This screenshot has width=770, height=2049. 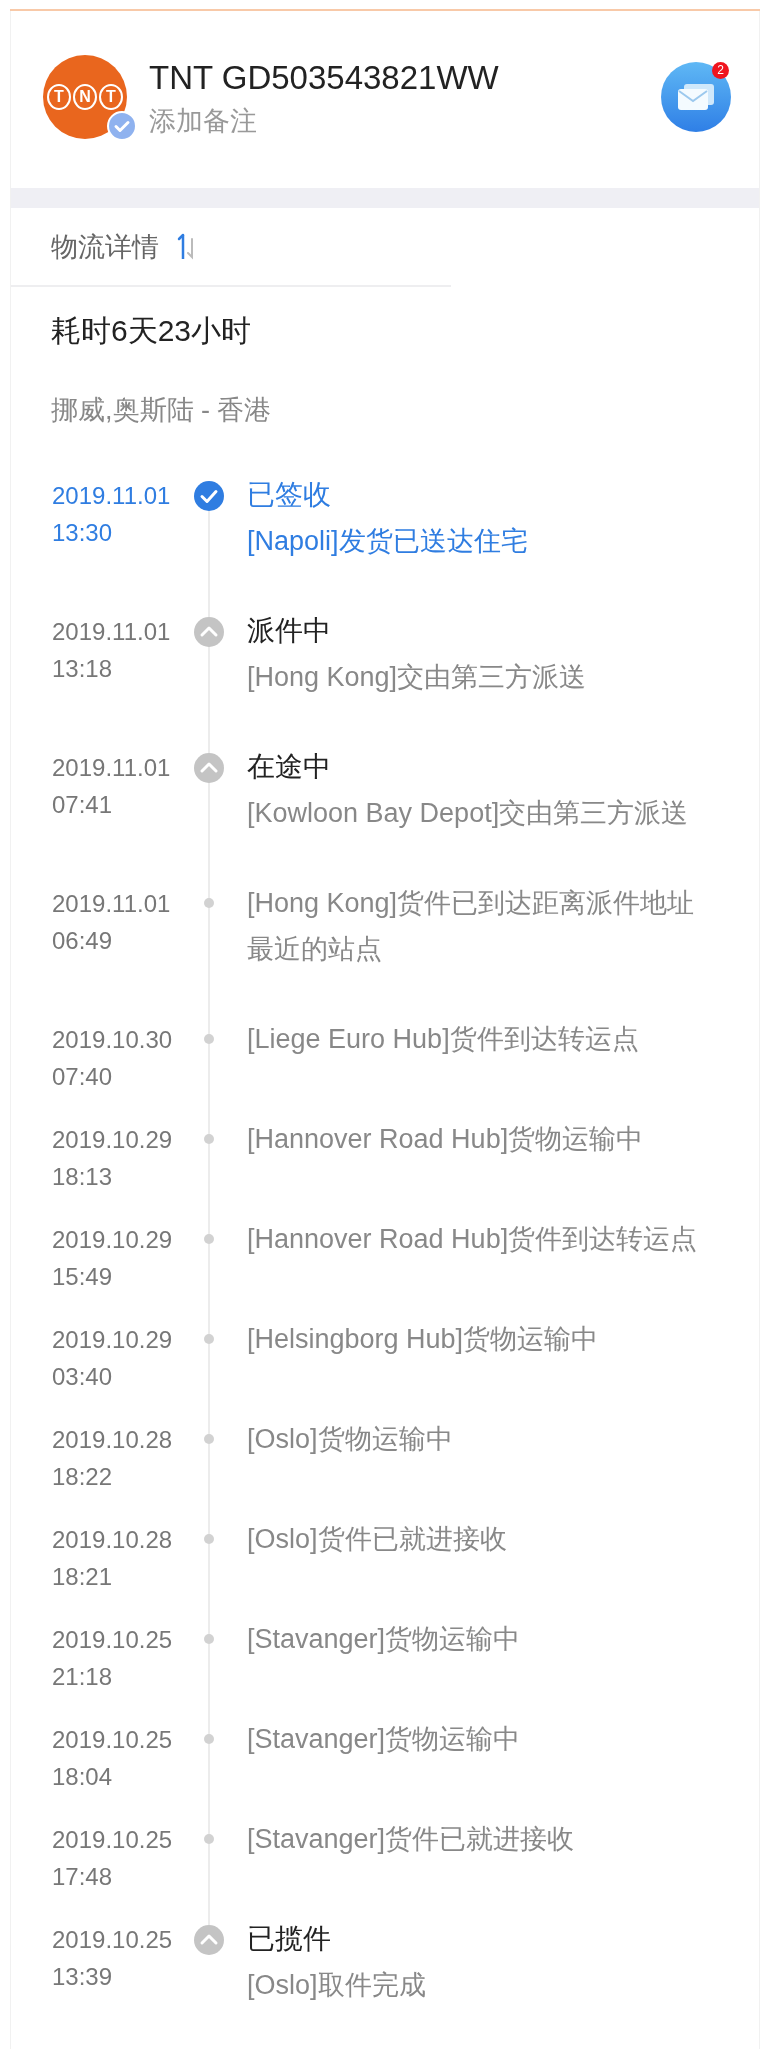 I want to click on event-detail: [Stavanger]货件已就进接收, so click(x=411, y=1839).